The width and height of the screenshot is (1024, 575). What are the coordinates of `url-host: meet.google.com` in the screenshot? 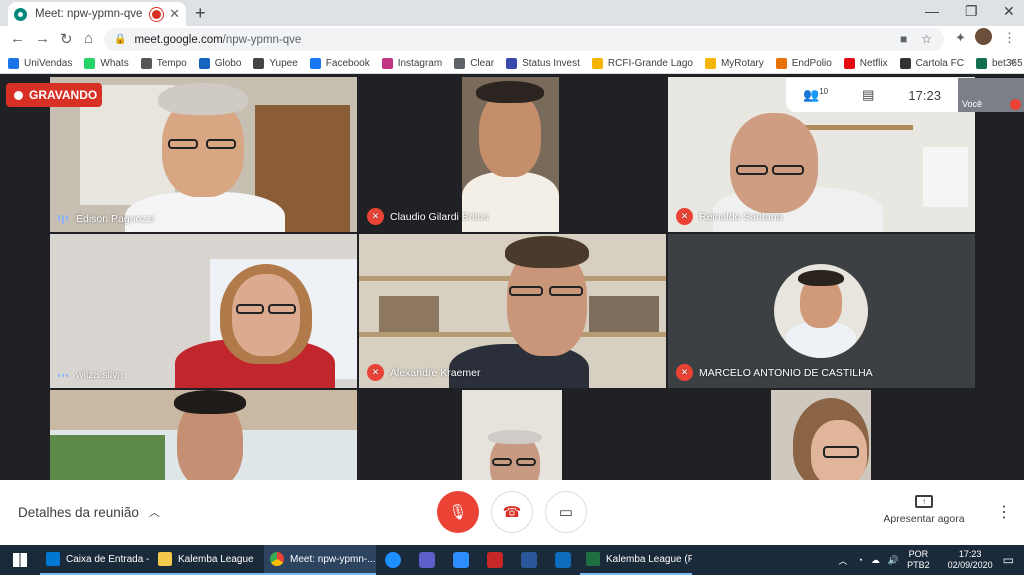 It's located at (178, 39).